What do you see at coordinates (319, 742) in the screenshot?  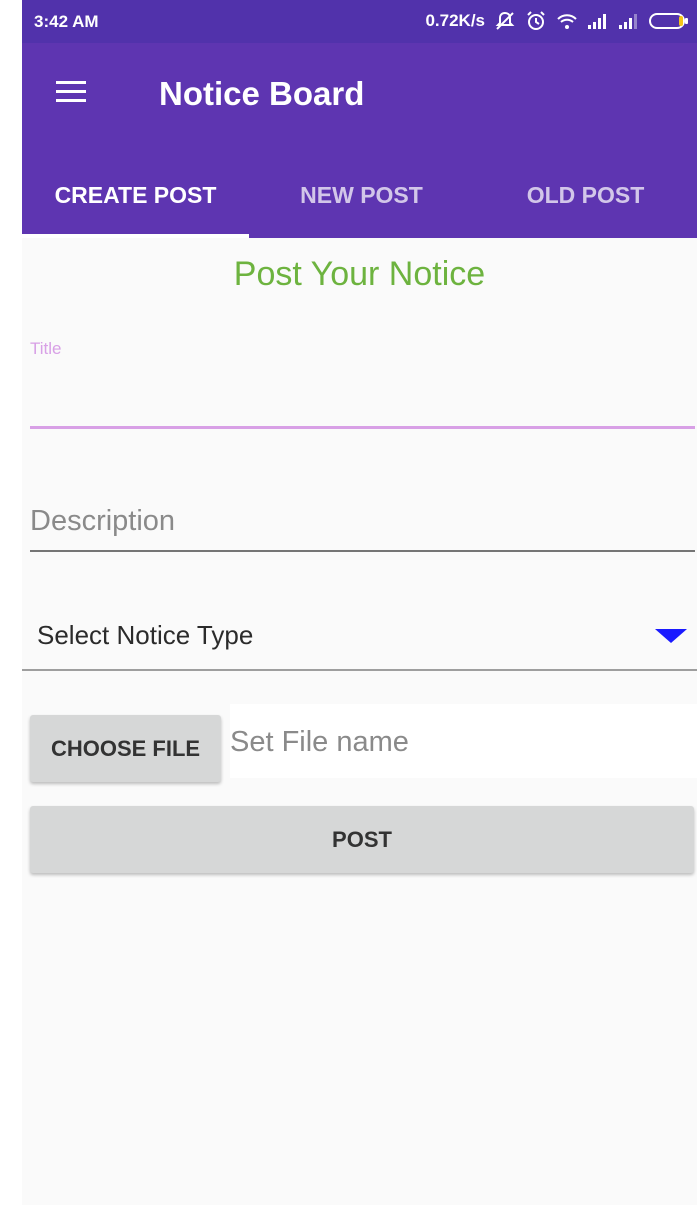 I see `file-name-placeholder: Set File name` at bounding box center [319, 742].